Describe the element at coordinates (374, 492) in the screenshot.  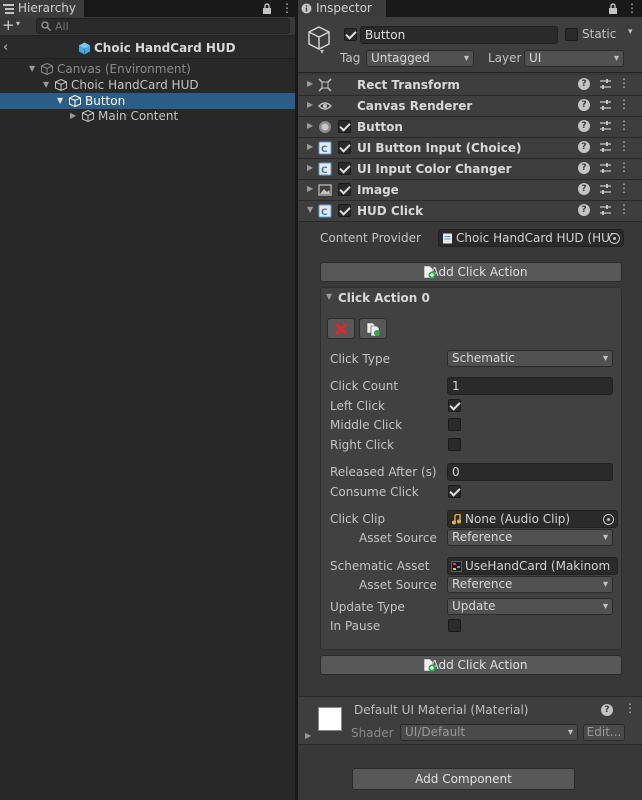
I see `consume-click-label: Consume Click` at that location.